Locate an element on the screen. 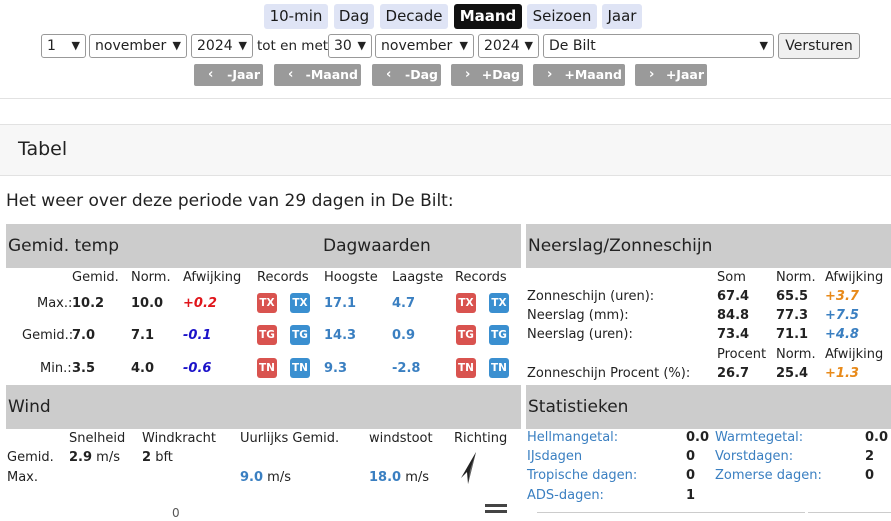 The width and height of the screenshot is (891, 521). gemid-laagste: 0.9 is located at coordinates (403, 336).